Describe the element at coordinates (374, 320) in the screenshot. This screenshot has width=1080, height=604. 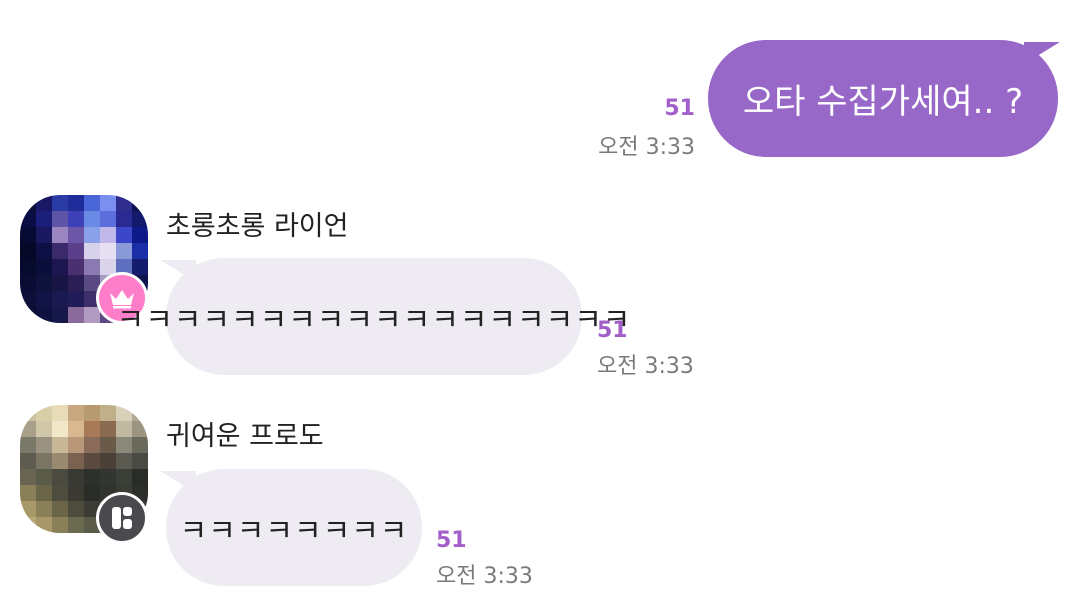
I see `incoming-message-text: ㅋㅋㅋㅋㅋㅋㅋㅋㅋㅋㅋㅋㅋㅋㅋㅋㅋㅋ` at that location.